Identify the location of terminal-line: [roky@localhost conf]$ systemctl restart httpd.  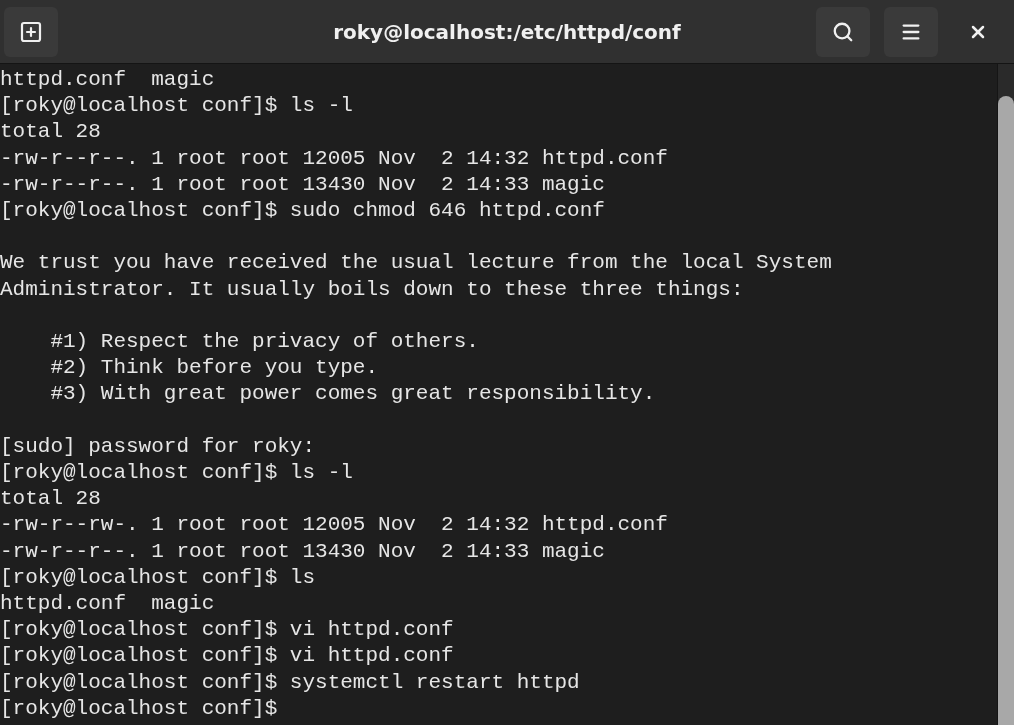
(290, 682).